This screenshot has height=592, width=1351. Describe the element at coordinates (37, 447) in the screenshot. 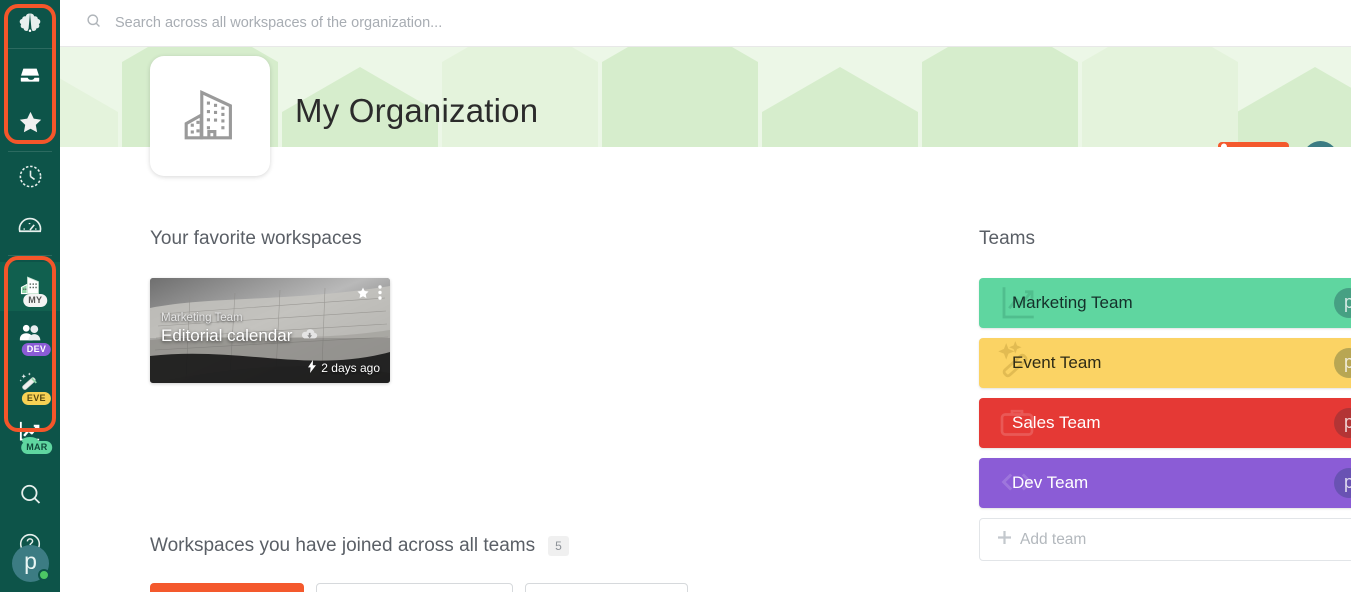

I see `workspace-badge: MAR` at that location.